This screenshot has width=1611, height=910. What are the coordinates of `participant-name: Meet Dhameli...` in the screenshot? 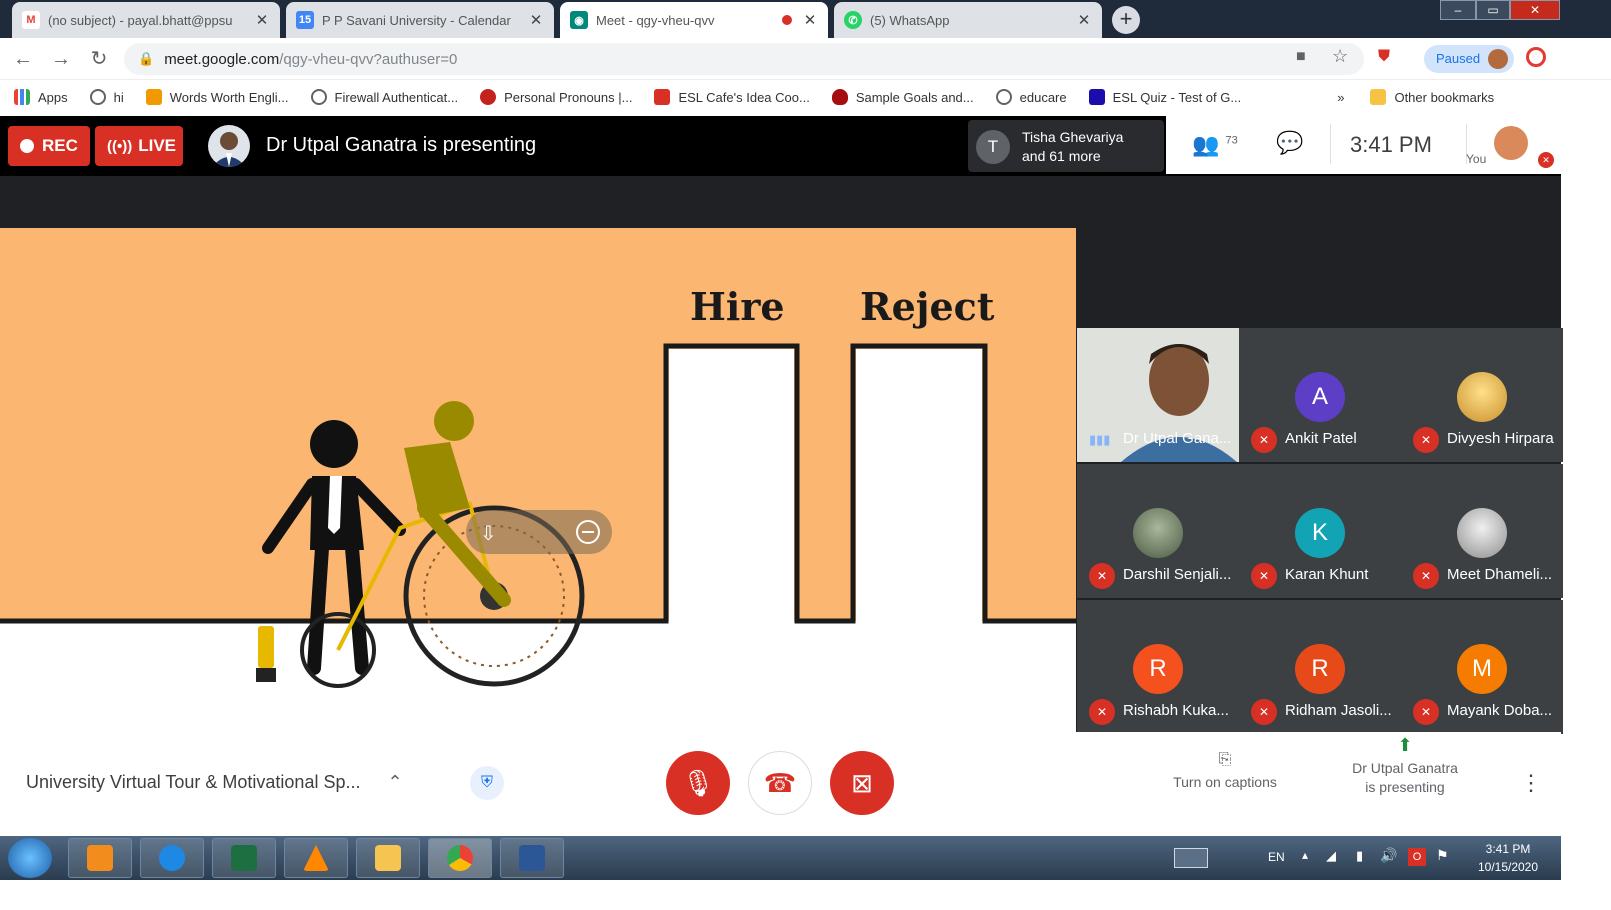 It's located at (1500, 574).